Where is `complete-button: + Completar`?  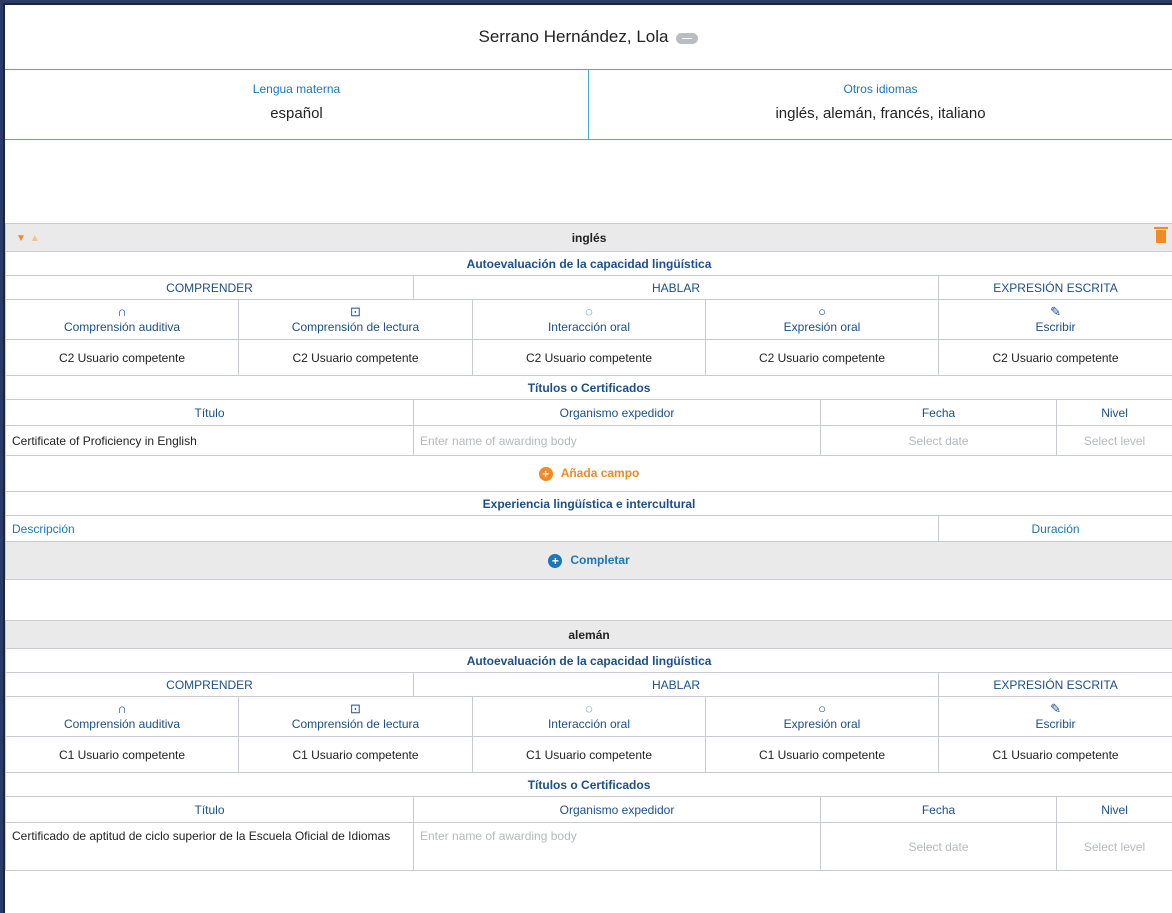
complete-button: + Completar is located at coordinates (588, 560).